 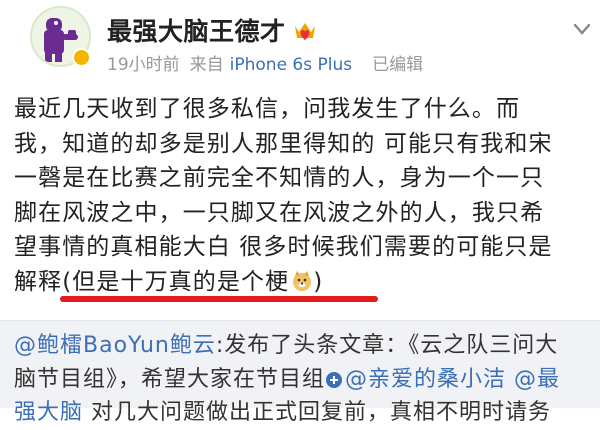 I want to click on red-underline-annotation, so click(x=219, y=299).